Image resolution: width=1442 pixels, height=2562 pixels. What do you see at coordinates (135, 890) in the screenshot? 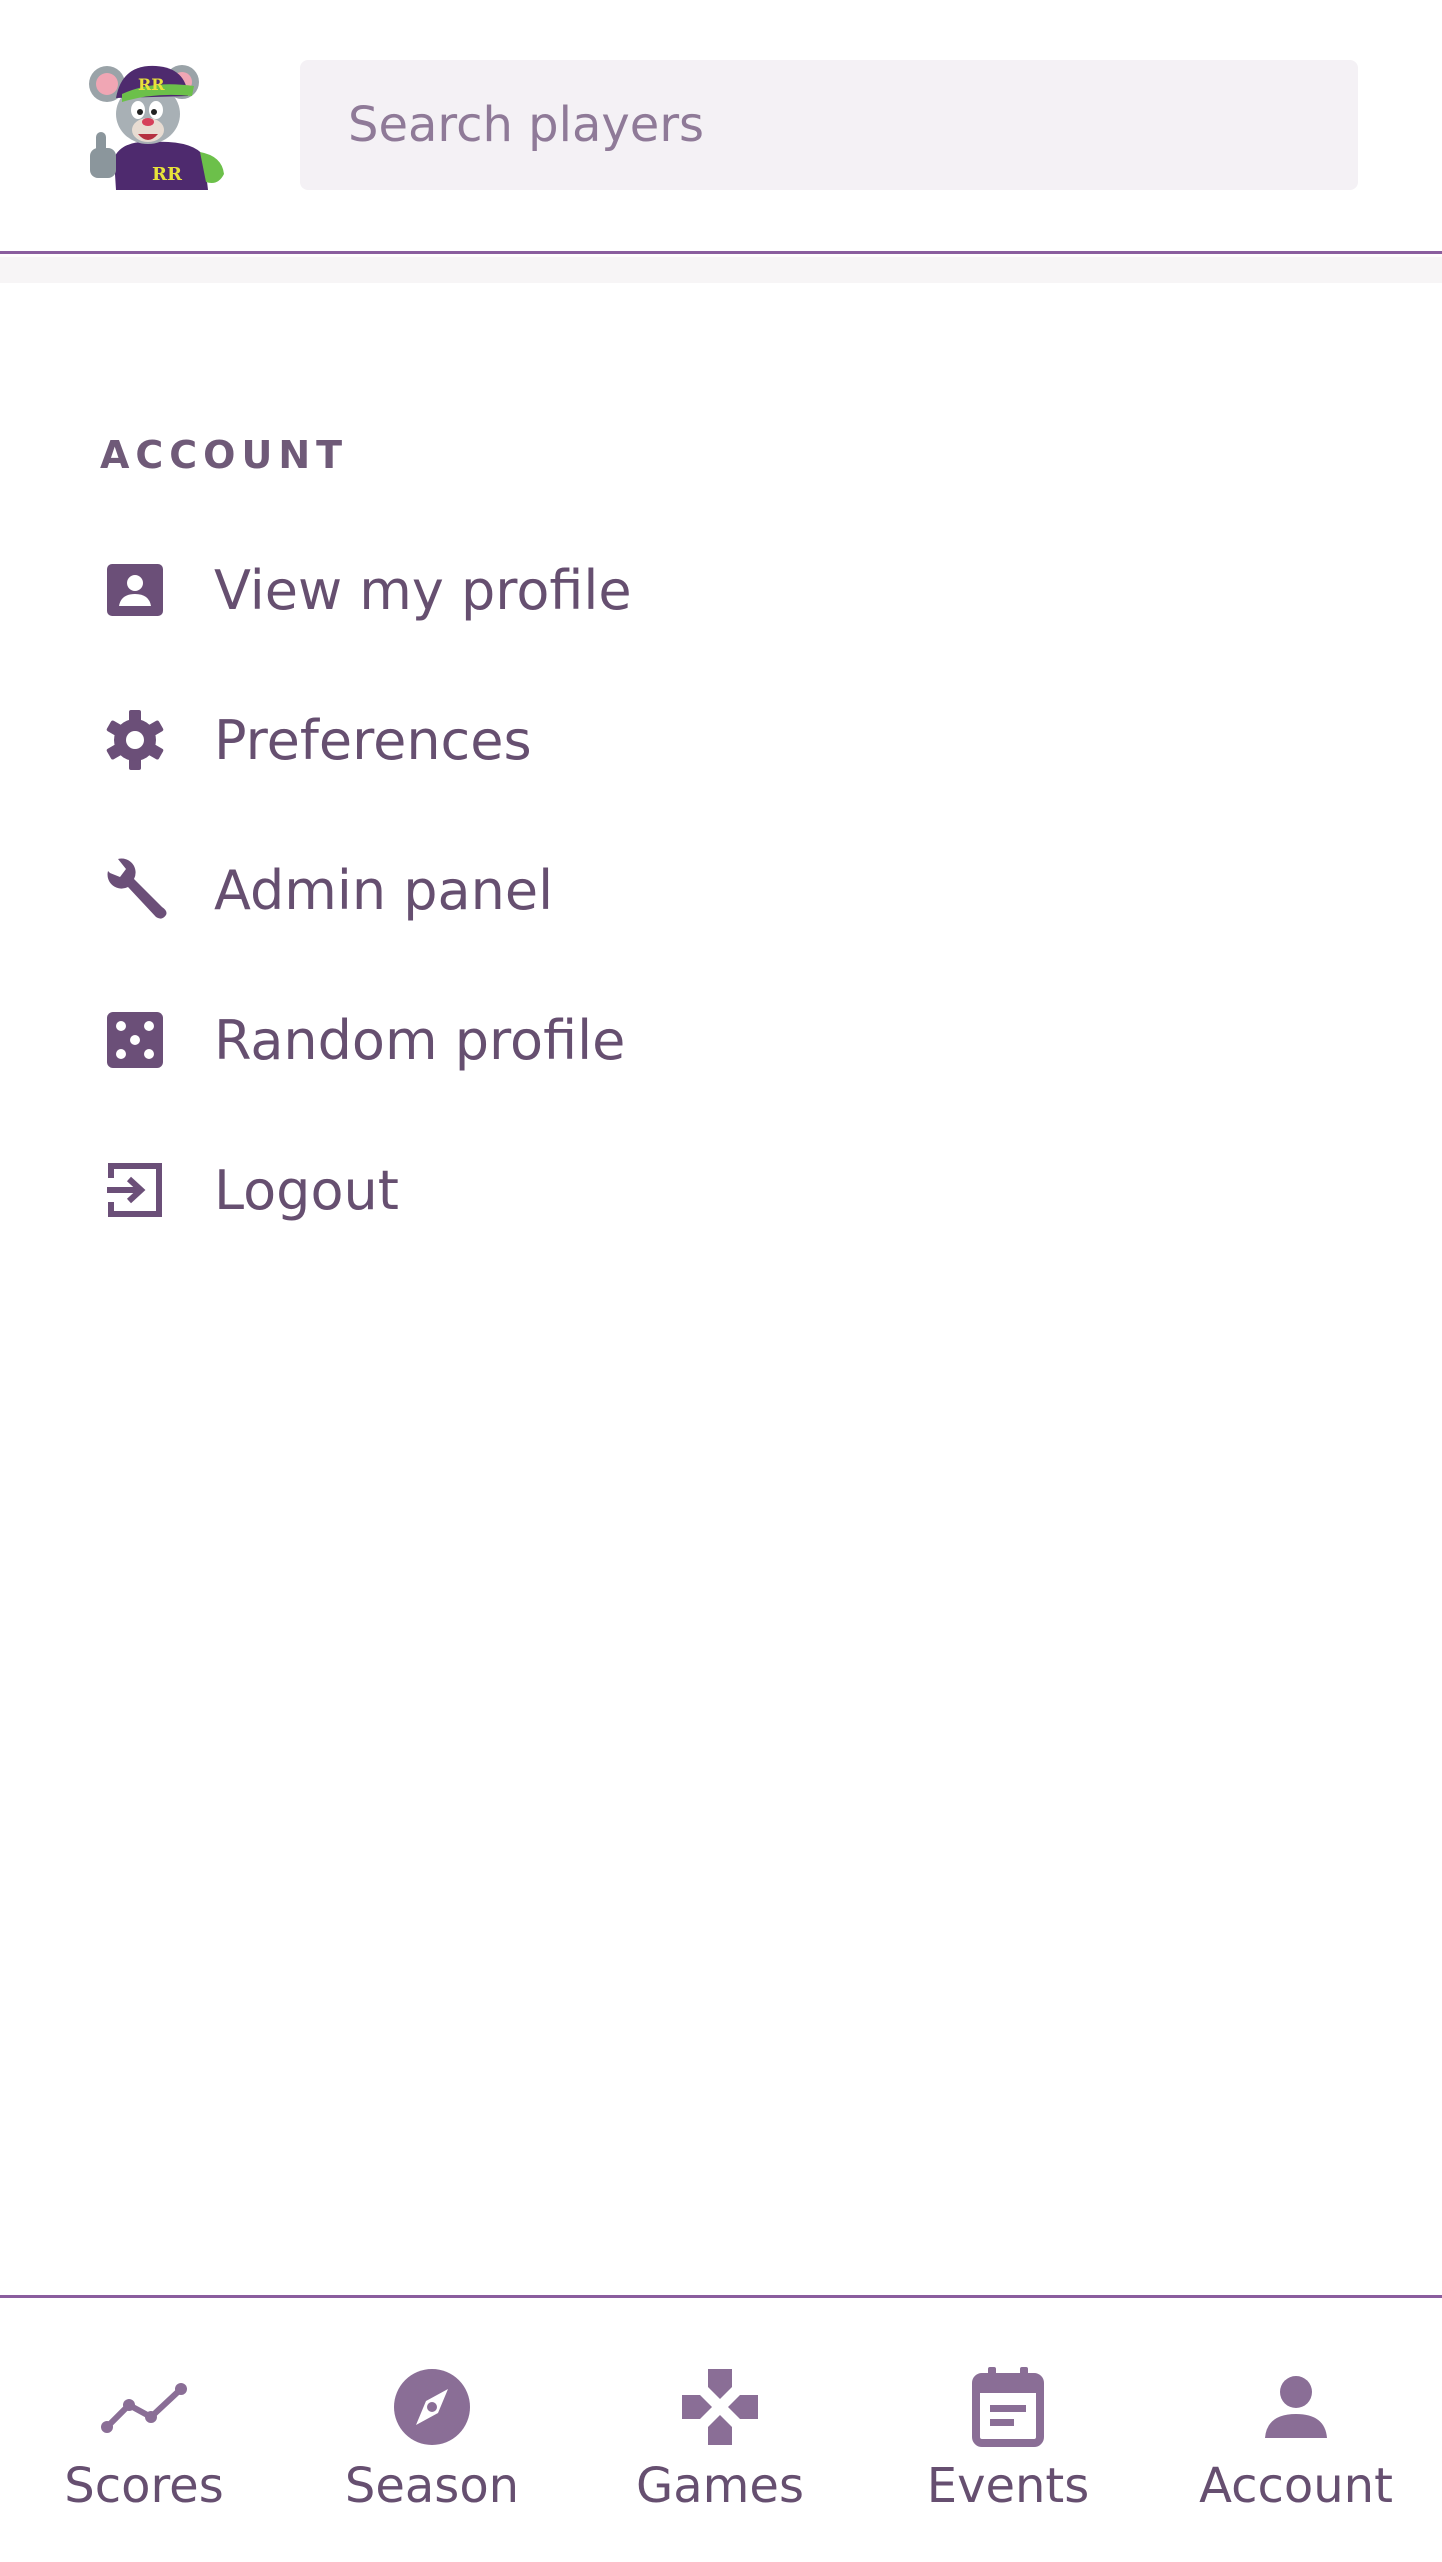
I see `wrench-icon` at bounding box center [135, 890].